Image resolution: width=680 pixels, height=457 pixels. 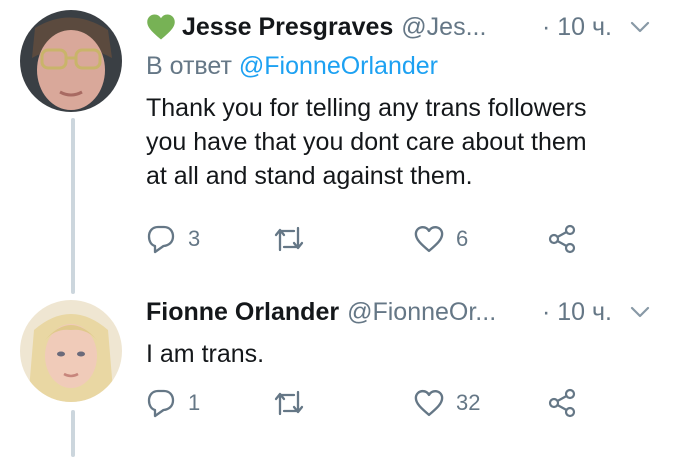 What do you see at coordinates (205, 354) in the screenshot?
I see `tweet-text-line: I am trans.` at bounding box center [205, 354].